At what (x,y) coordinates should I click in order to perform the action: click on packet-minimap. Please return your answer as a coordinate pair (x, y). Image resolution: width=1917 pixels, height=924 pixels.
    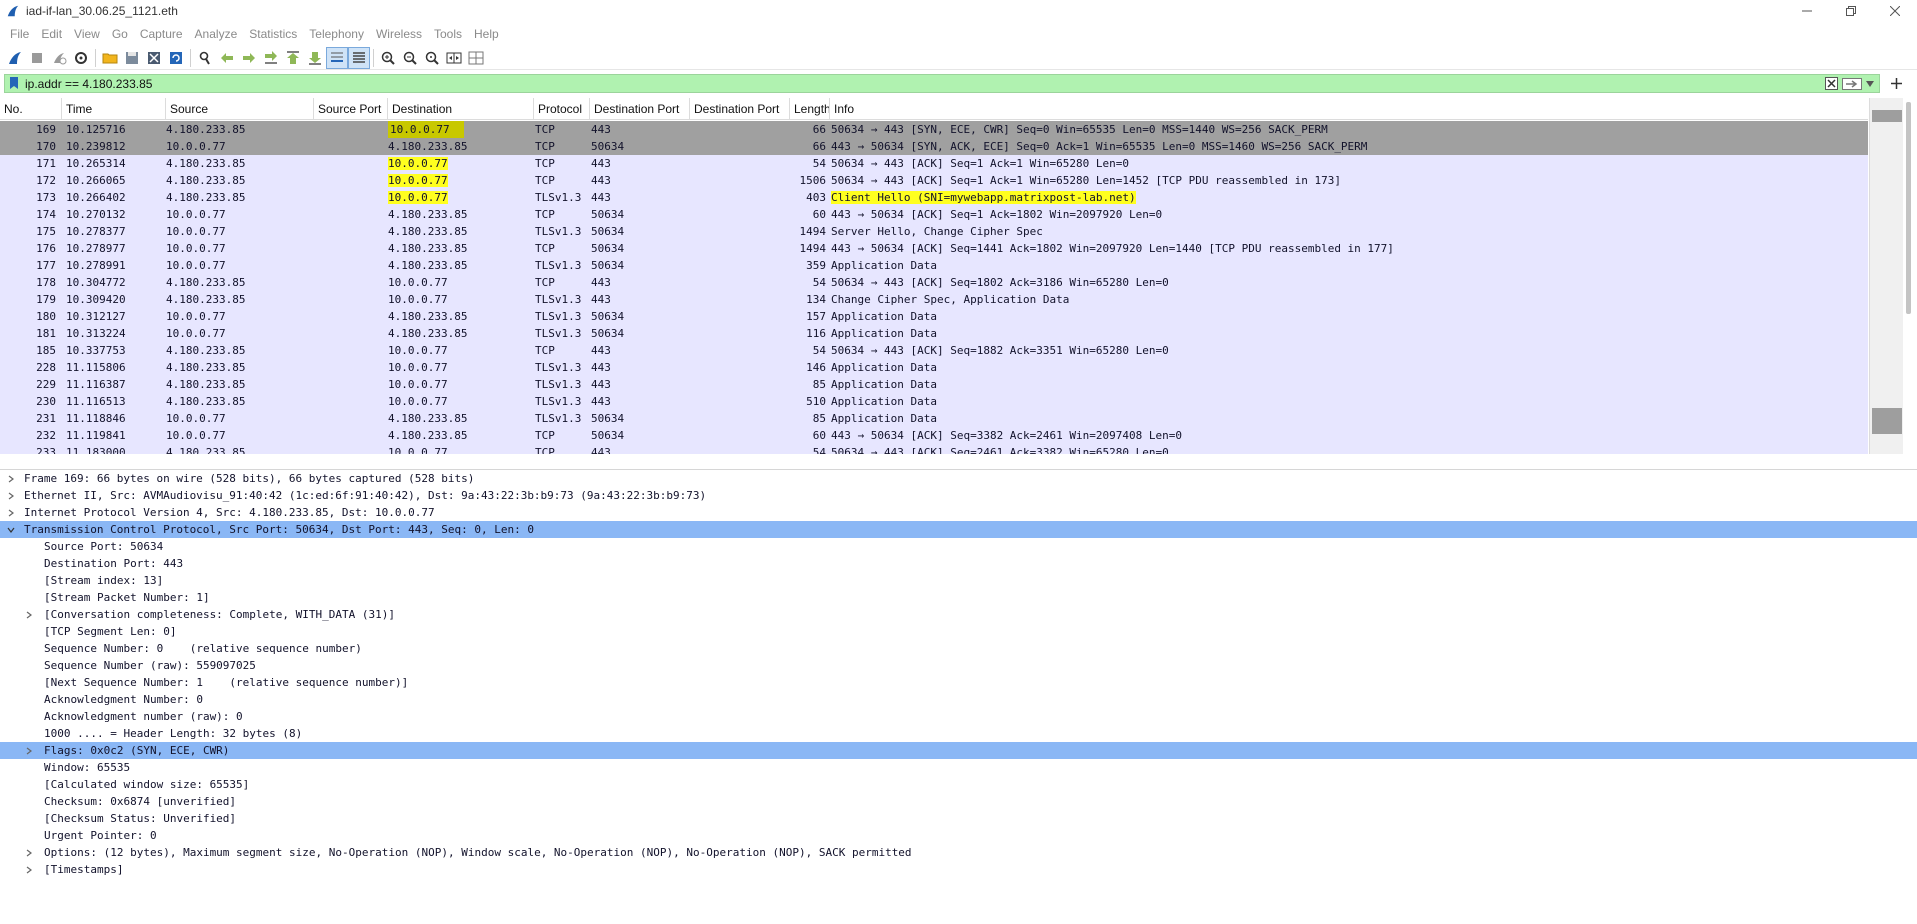
    Looking at the image, I should click on (1886, 276).